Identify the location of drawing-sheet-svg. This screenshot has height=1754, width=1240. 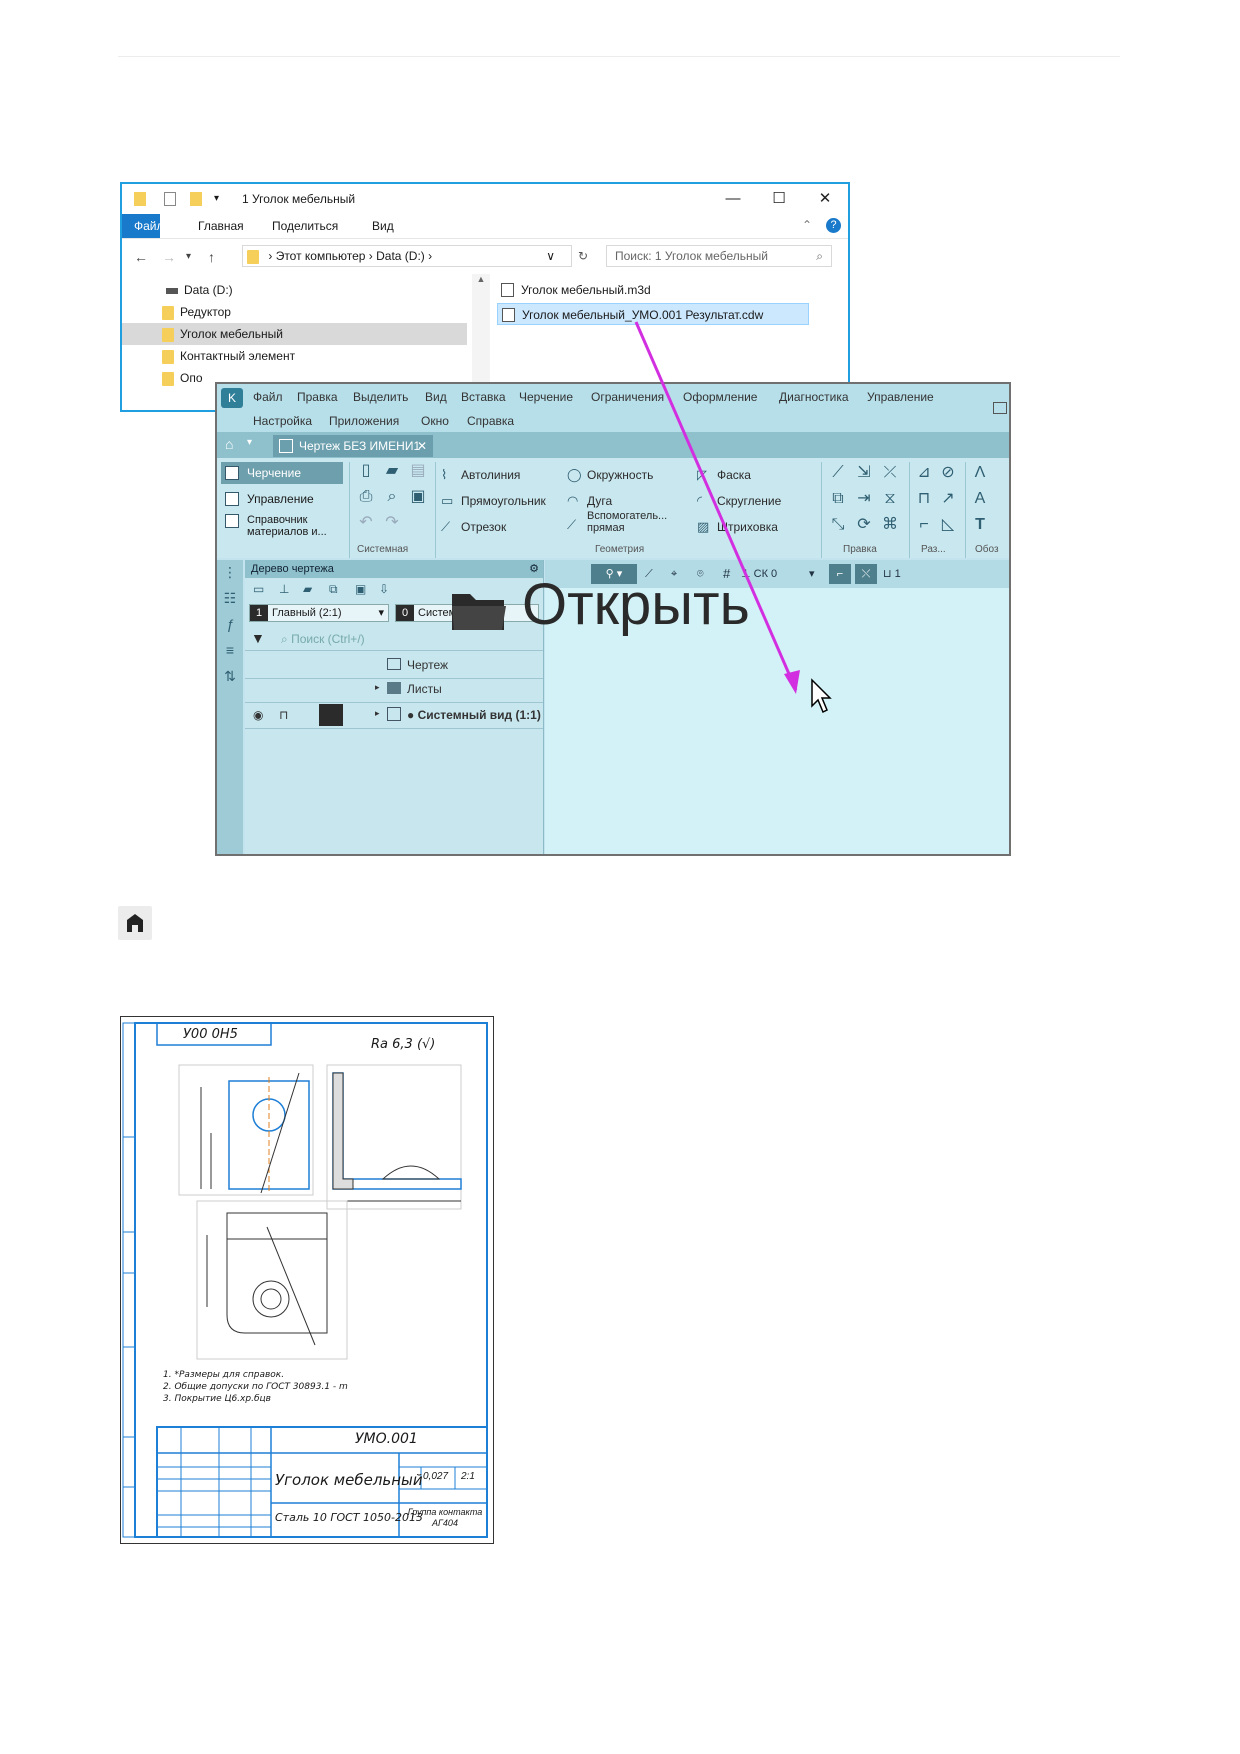
(305, 1280).